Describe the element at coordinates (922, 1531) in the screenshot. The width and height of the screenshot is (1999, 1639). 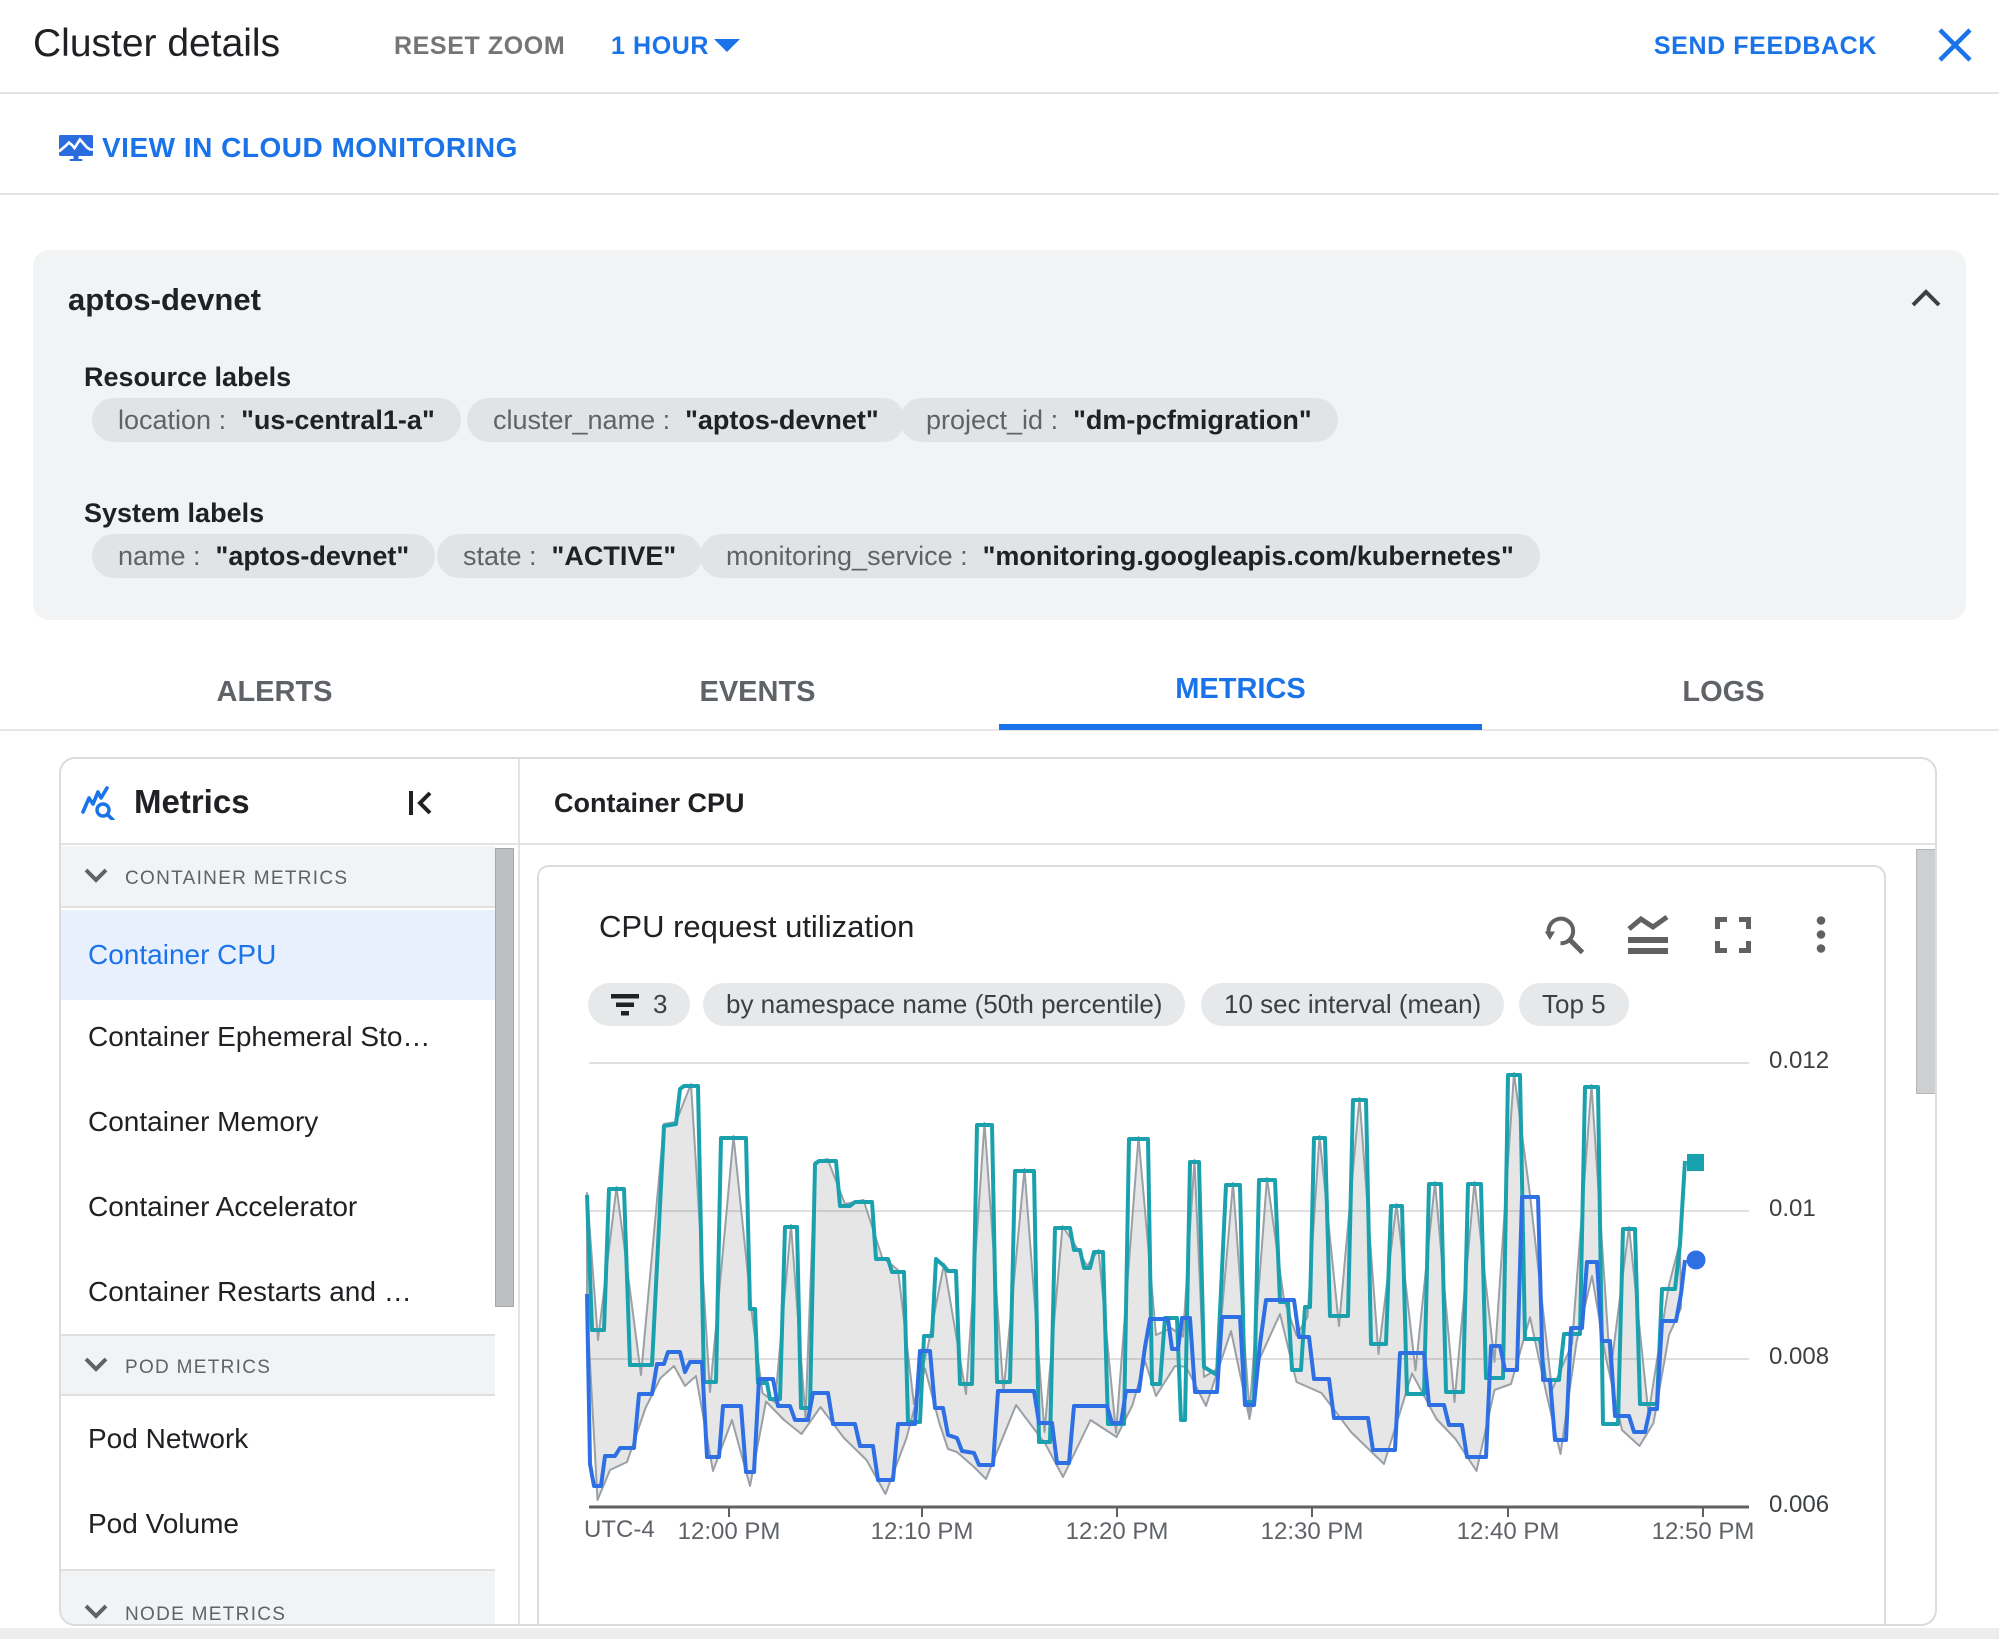
I see `svg-text: 12:10 PM` at that location.